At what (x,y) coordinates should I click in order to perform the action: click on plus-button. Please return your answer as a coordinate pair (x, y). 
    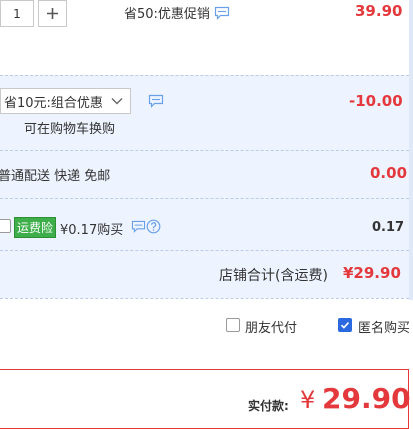
    Looking at the image, I should click on (52, 13).